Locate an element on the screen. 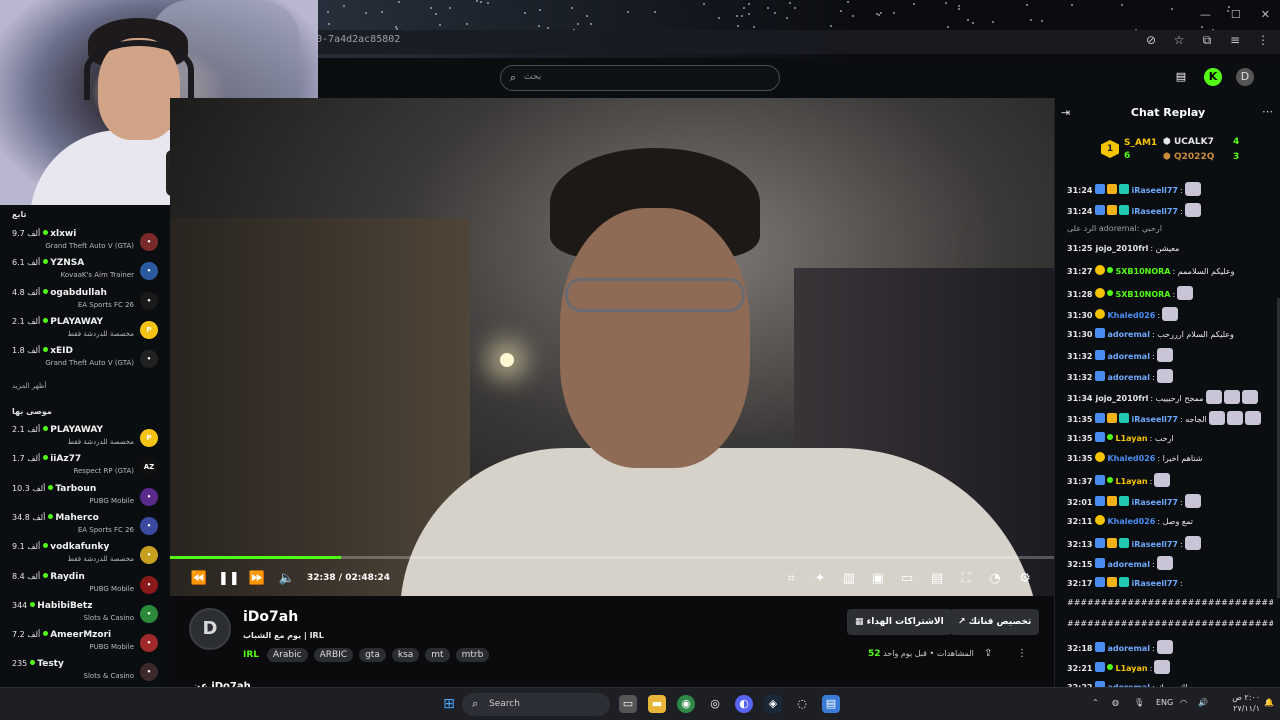 The width and height of the screenshot is (1280, 720). fast-forward-icon: ⏩ is located at coordinates (257, 579).